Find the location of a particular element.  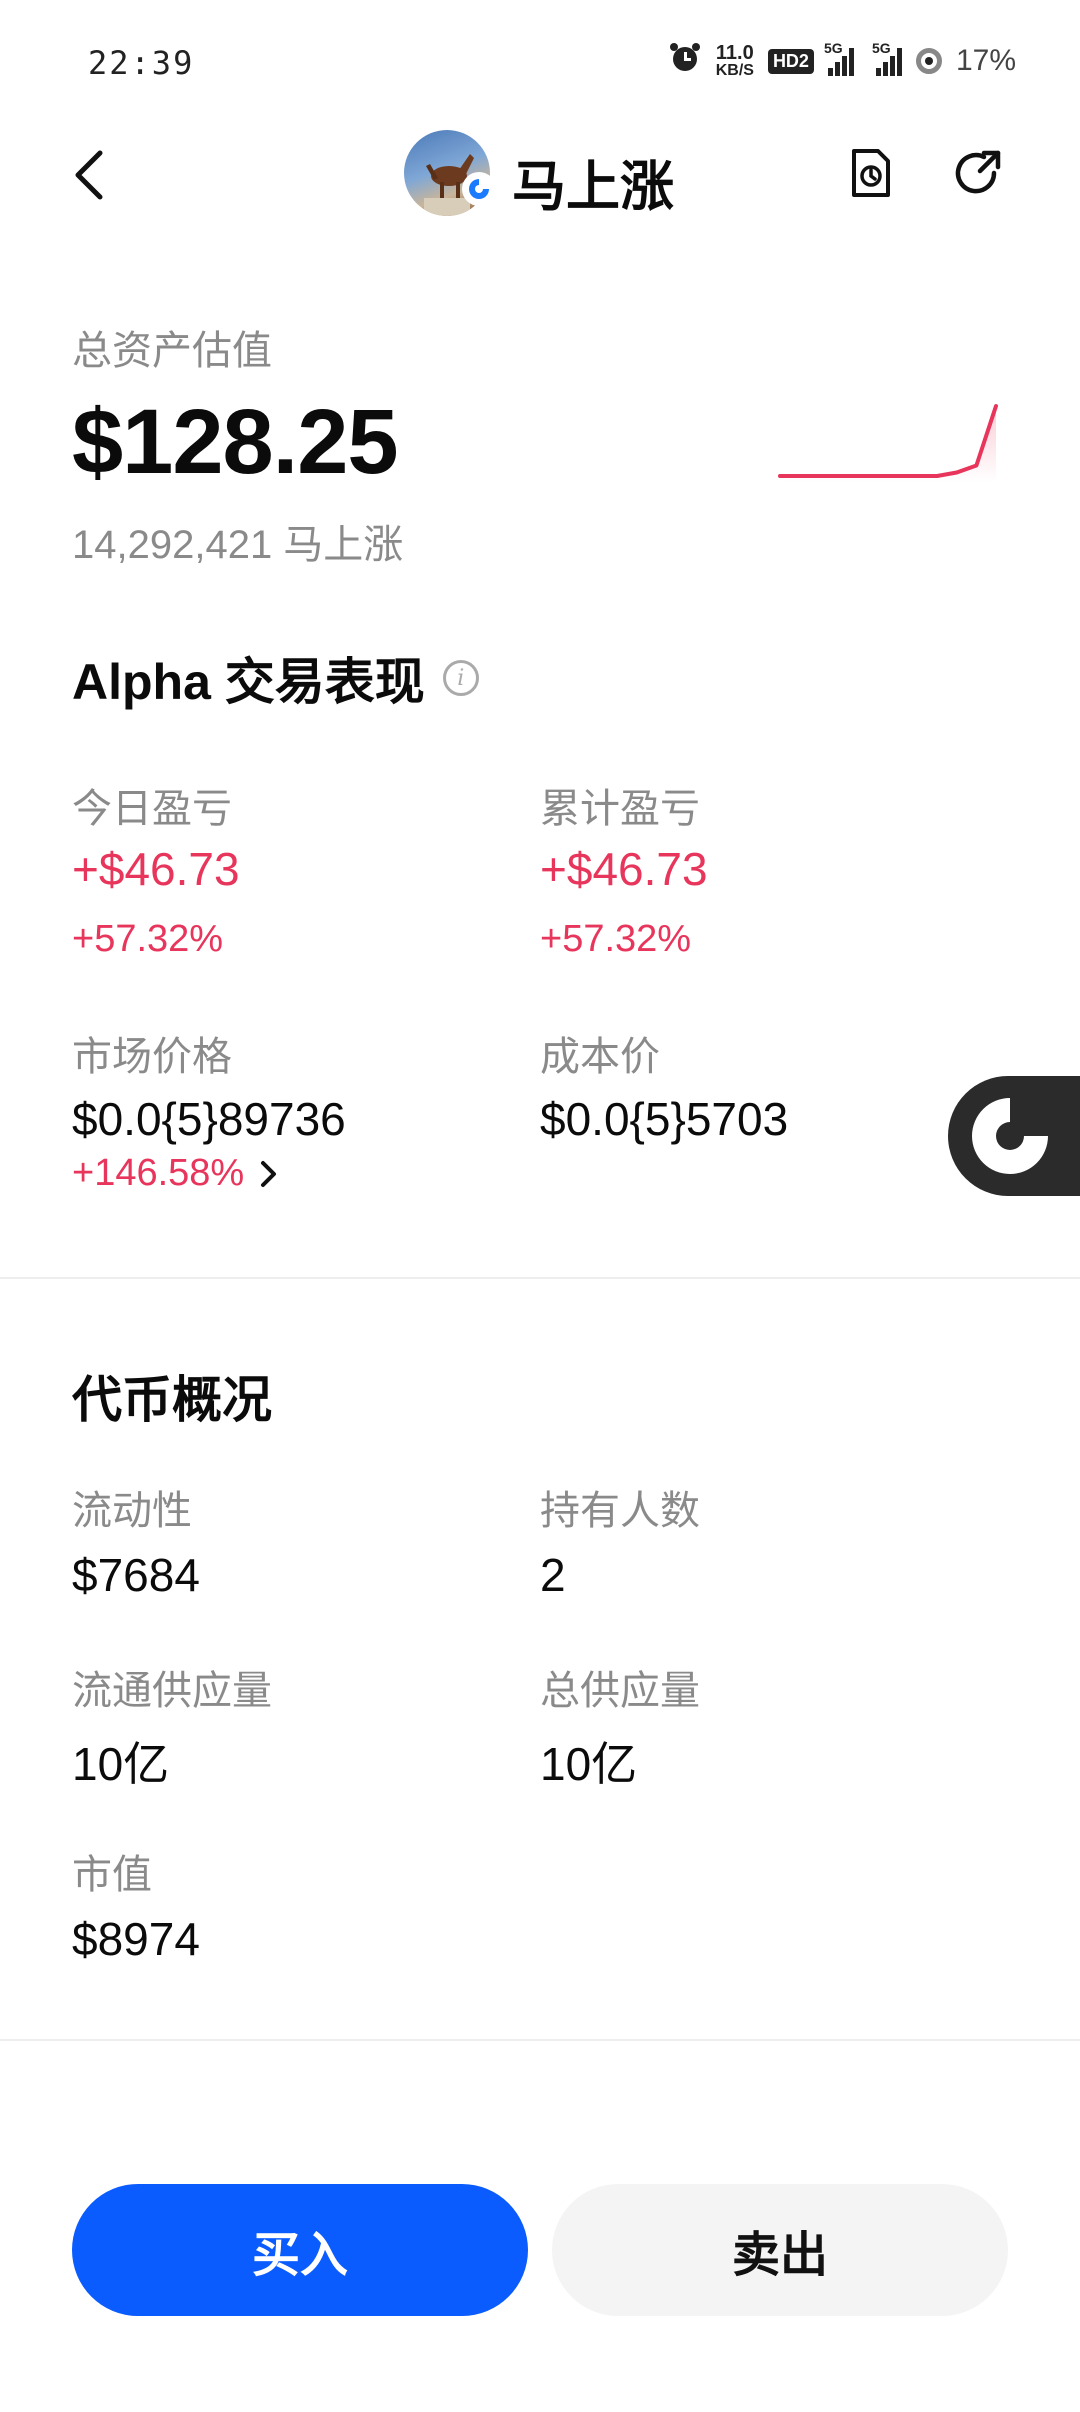

info-icon: i is located at coordinates (460, 678).